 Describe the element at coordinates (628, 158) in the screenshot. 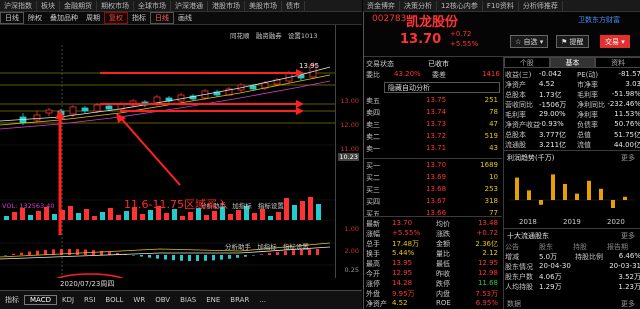

I see `profit-more-link: 更多` at that location.